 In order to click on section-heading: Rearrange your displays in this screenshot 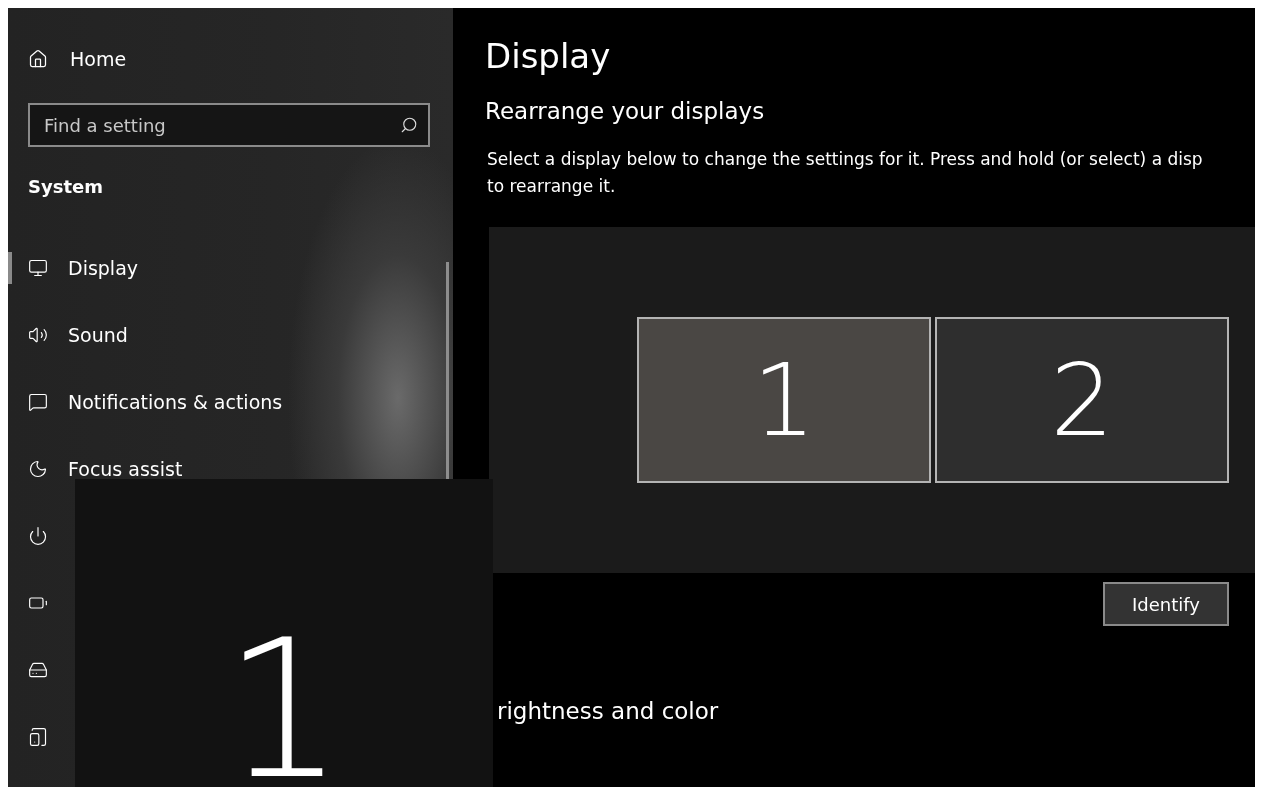, I will do `click(625, 111)`.